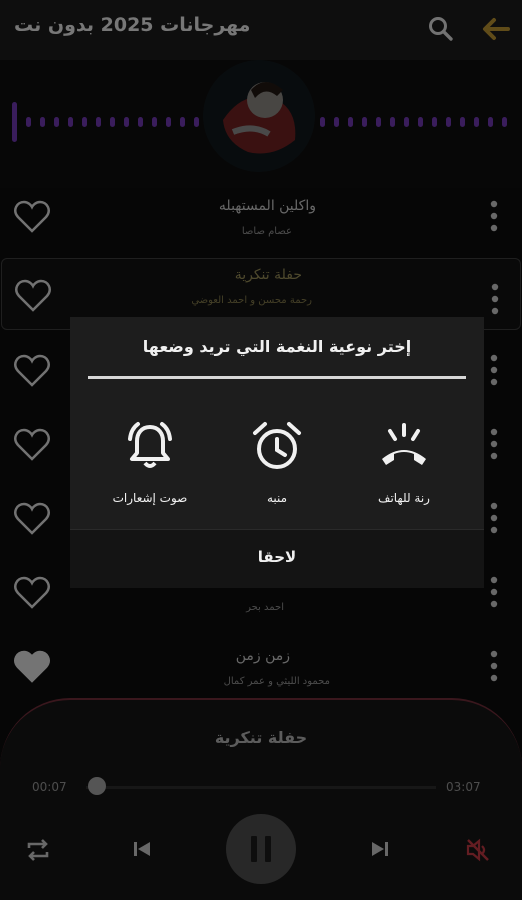  I want to click on pause-button, so click(261, 849).